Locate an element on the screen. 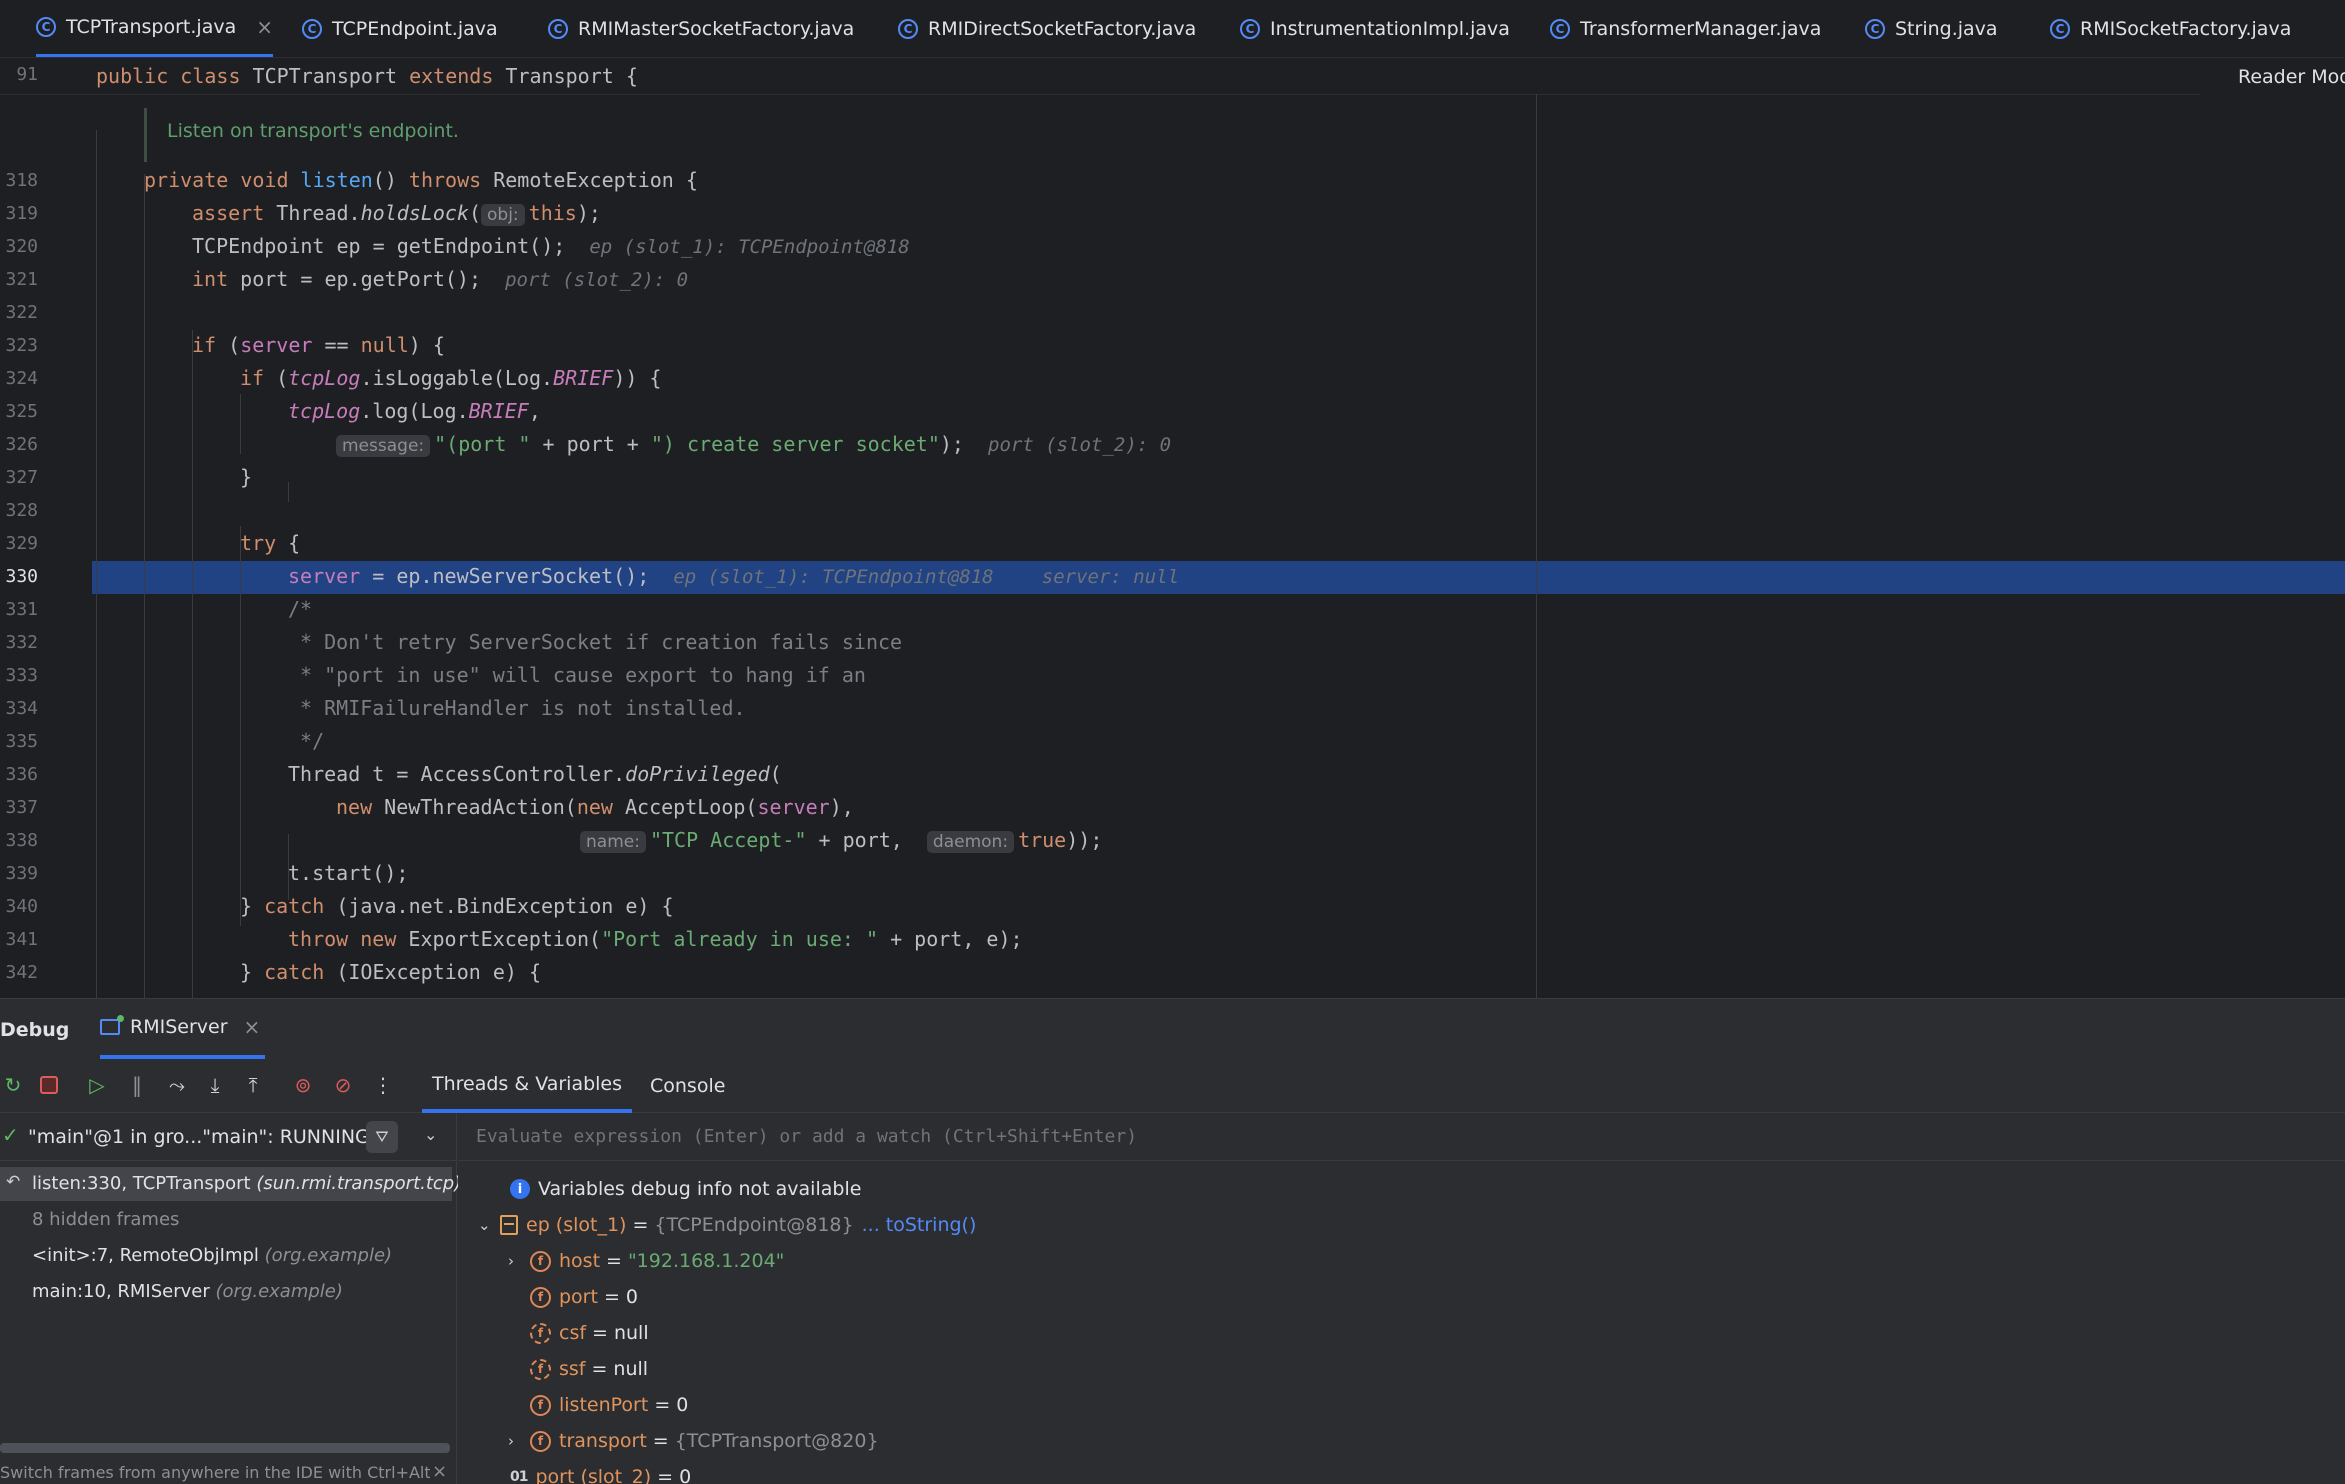  tab-rmimastersocketfactory: C RMIMasterSocketFactory.java is located at coordinates (701, 28).